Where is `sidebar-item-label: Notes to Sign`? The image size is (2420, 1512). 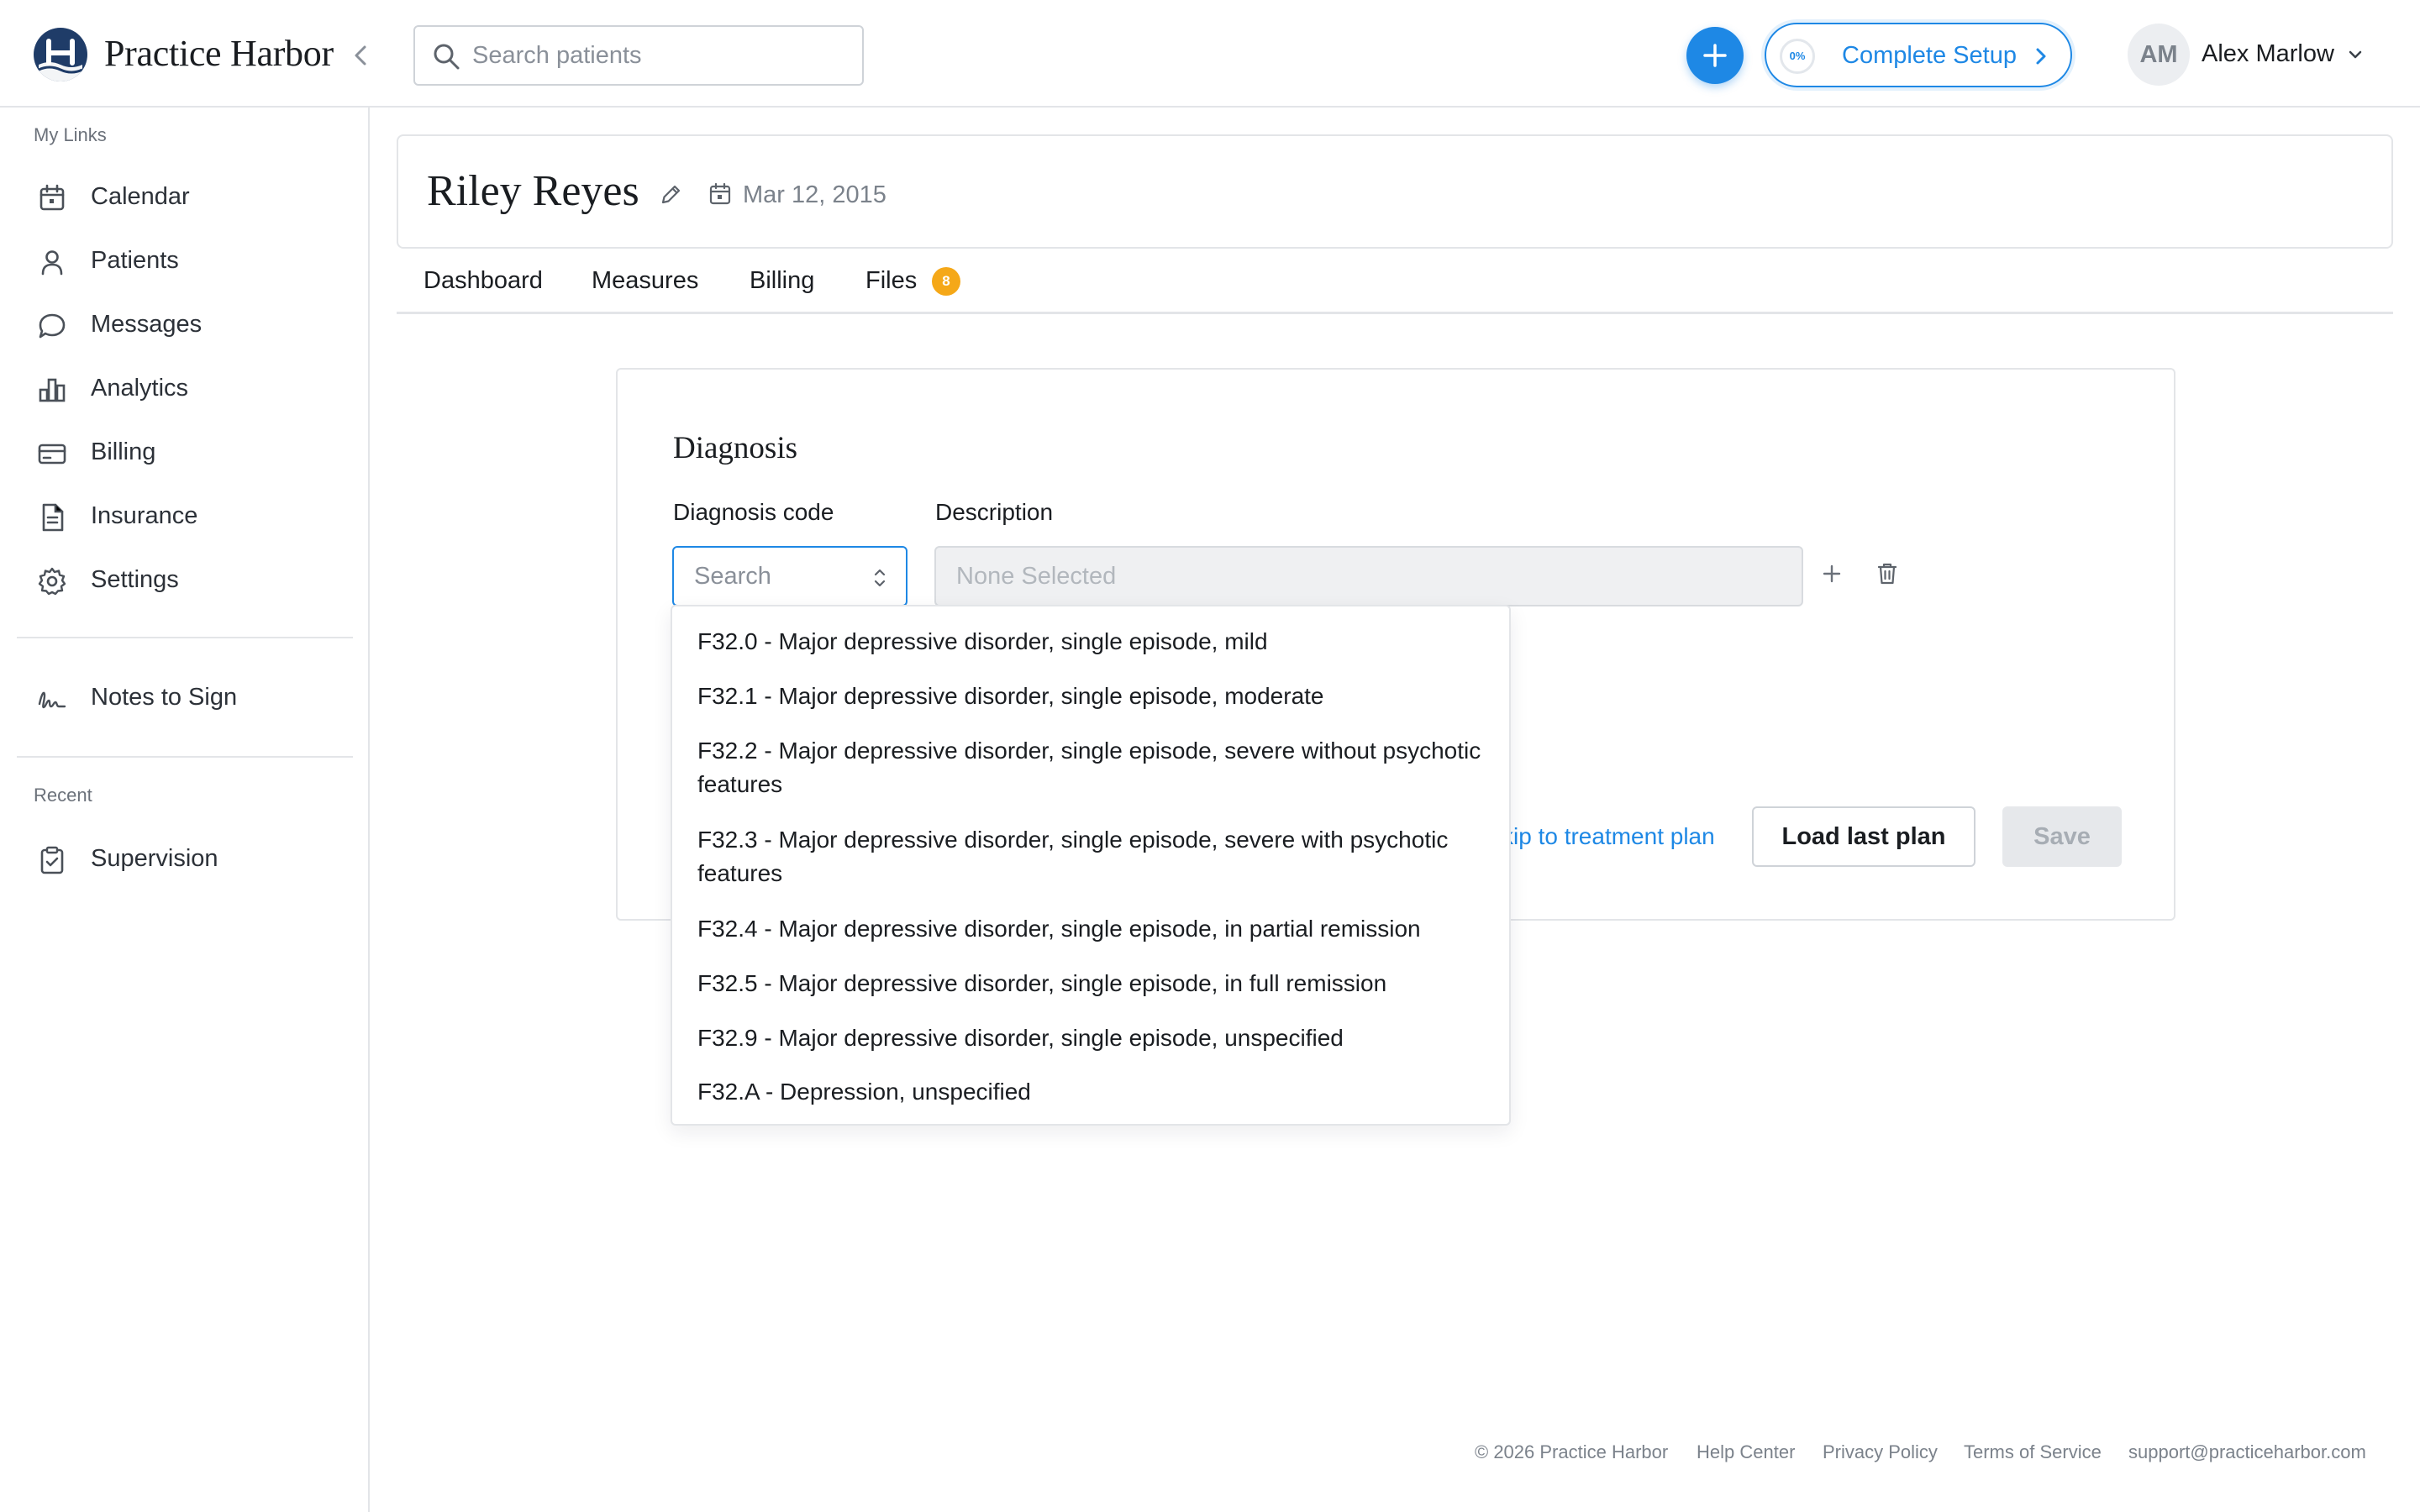
sidebar-item-label: Notes to Sign is located at coordinates (165, 697).